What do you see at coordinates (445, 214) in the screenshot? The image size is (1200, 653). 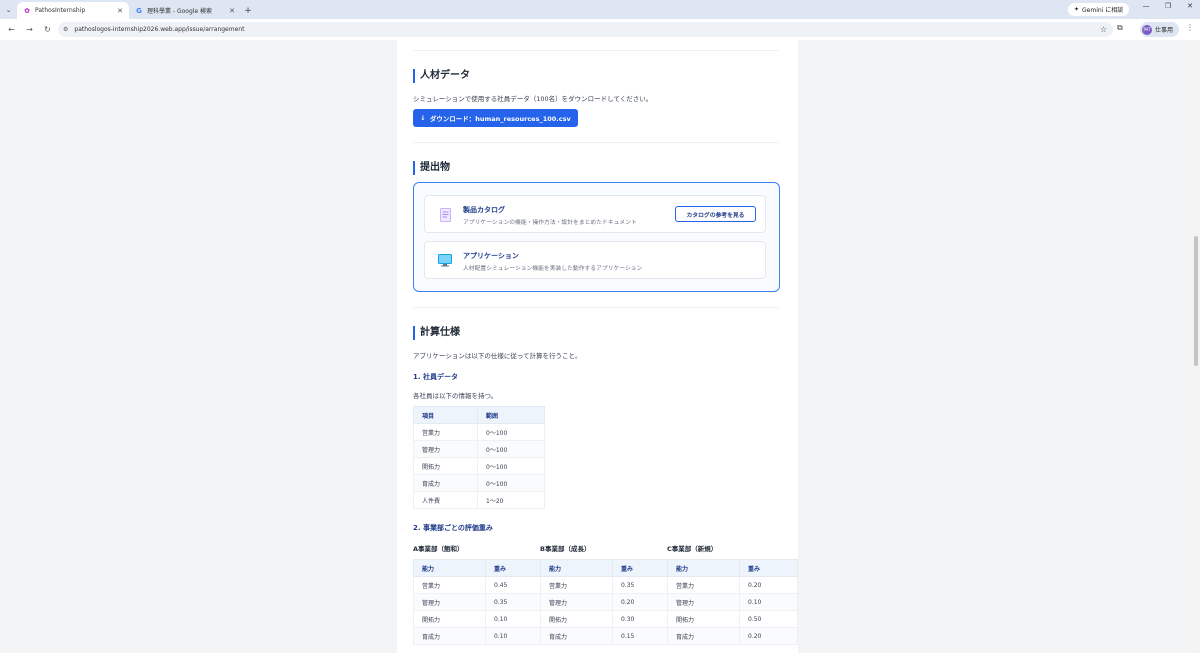 I see `document-icon` at bounding box center [445, 214].